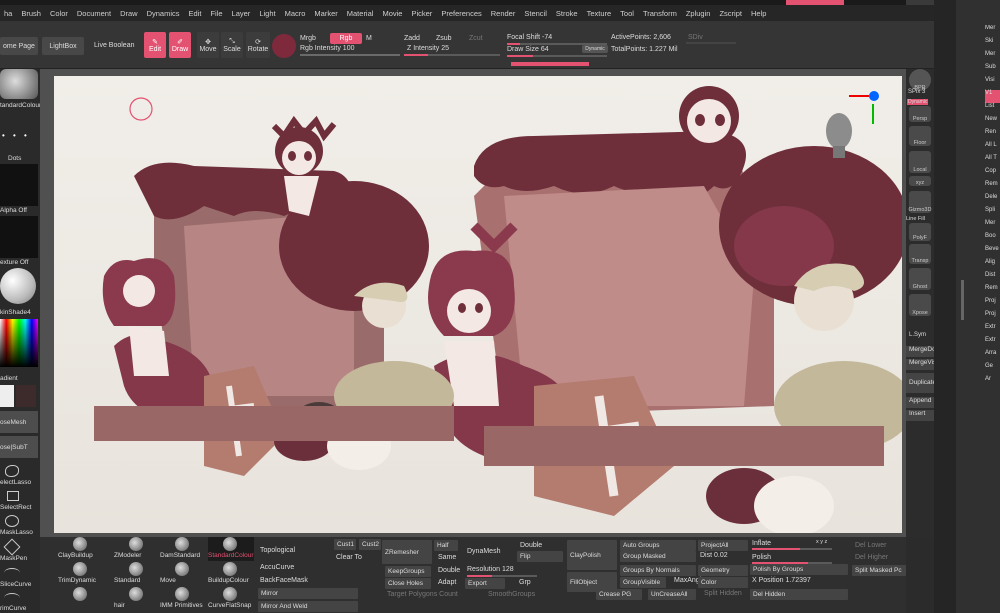  I want to click on menu-item: Preferences, so click(461, 13).